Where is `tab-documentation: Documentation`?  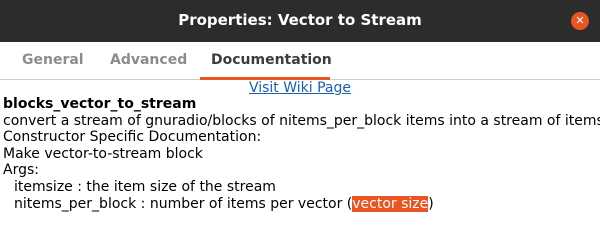
tab-documentation: Documentation is located at coordinates (271, 60).